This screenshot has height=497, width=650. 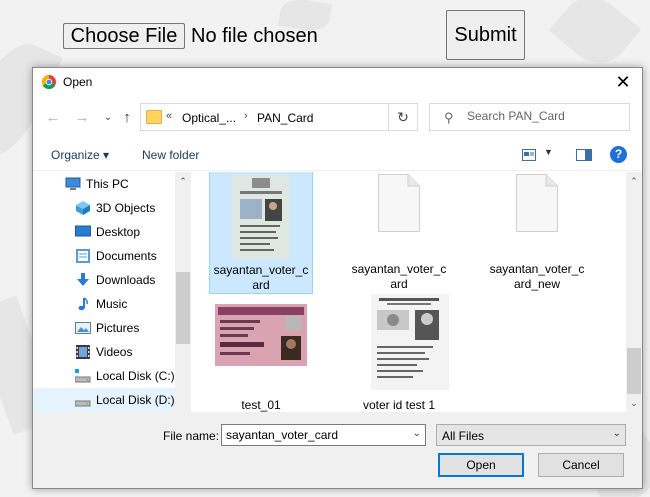 I want to click on close-icon: ✕, so click(x=623, y=82).